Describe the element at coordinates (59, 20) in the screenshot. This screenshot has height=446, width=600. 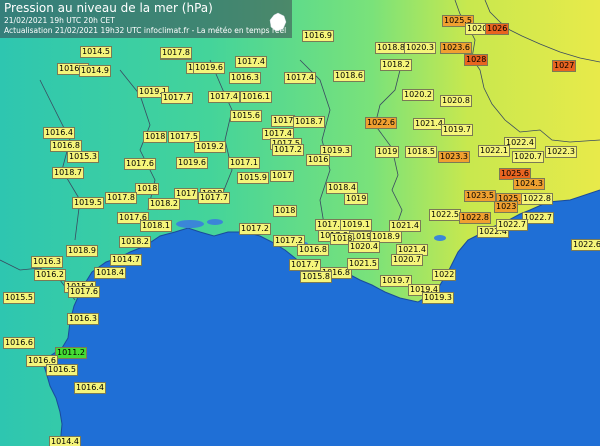
I see `map-time: 21/02/2021 19h UTC 20h CET` at that location.